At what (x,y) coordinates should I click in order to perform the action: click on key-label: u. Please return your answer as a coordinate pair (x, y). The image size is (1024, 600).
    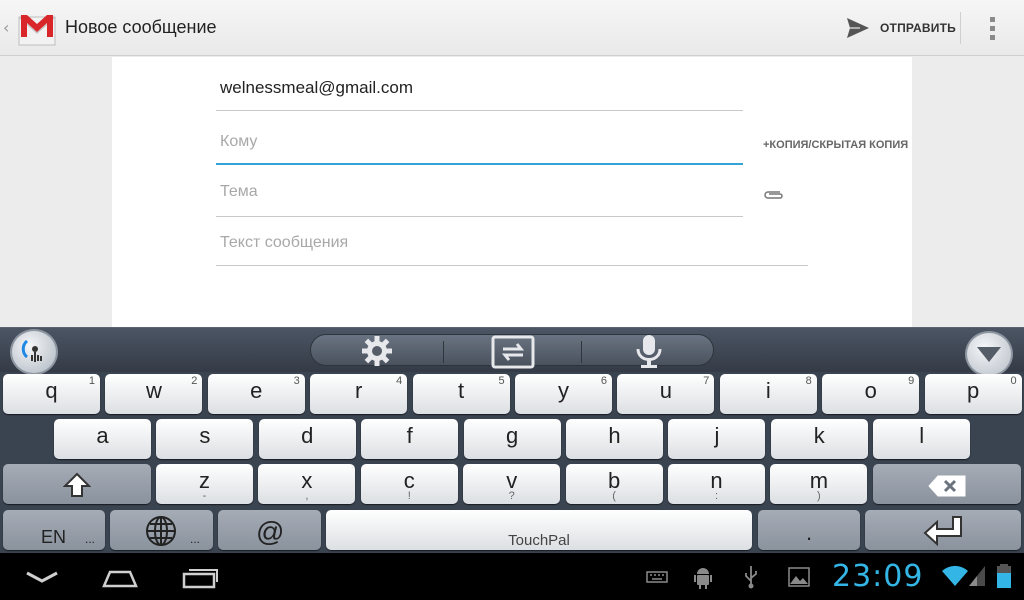
    Looking at the image, I should click on (666, 390).